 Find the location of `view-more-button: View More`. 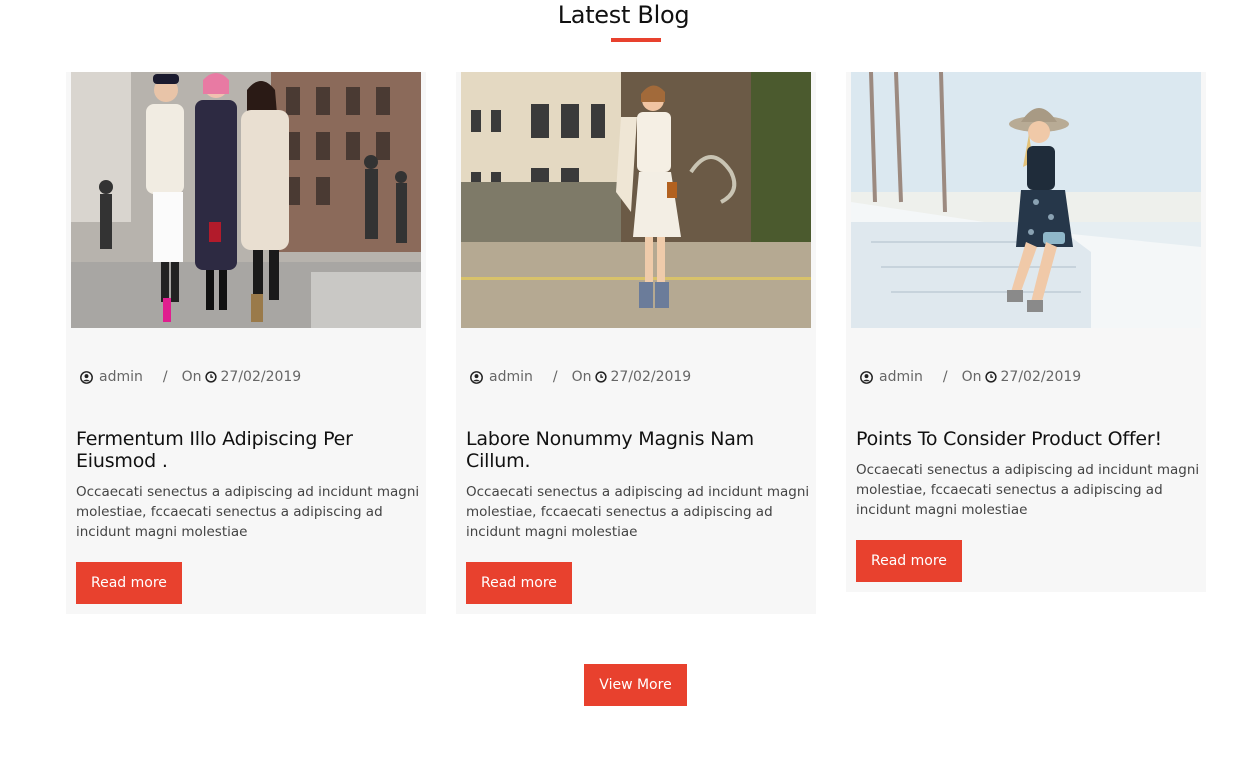

view-more-button: View More is located at coordinates (635, 685).